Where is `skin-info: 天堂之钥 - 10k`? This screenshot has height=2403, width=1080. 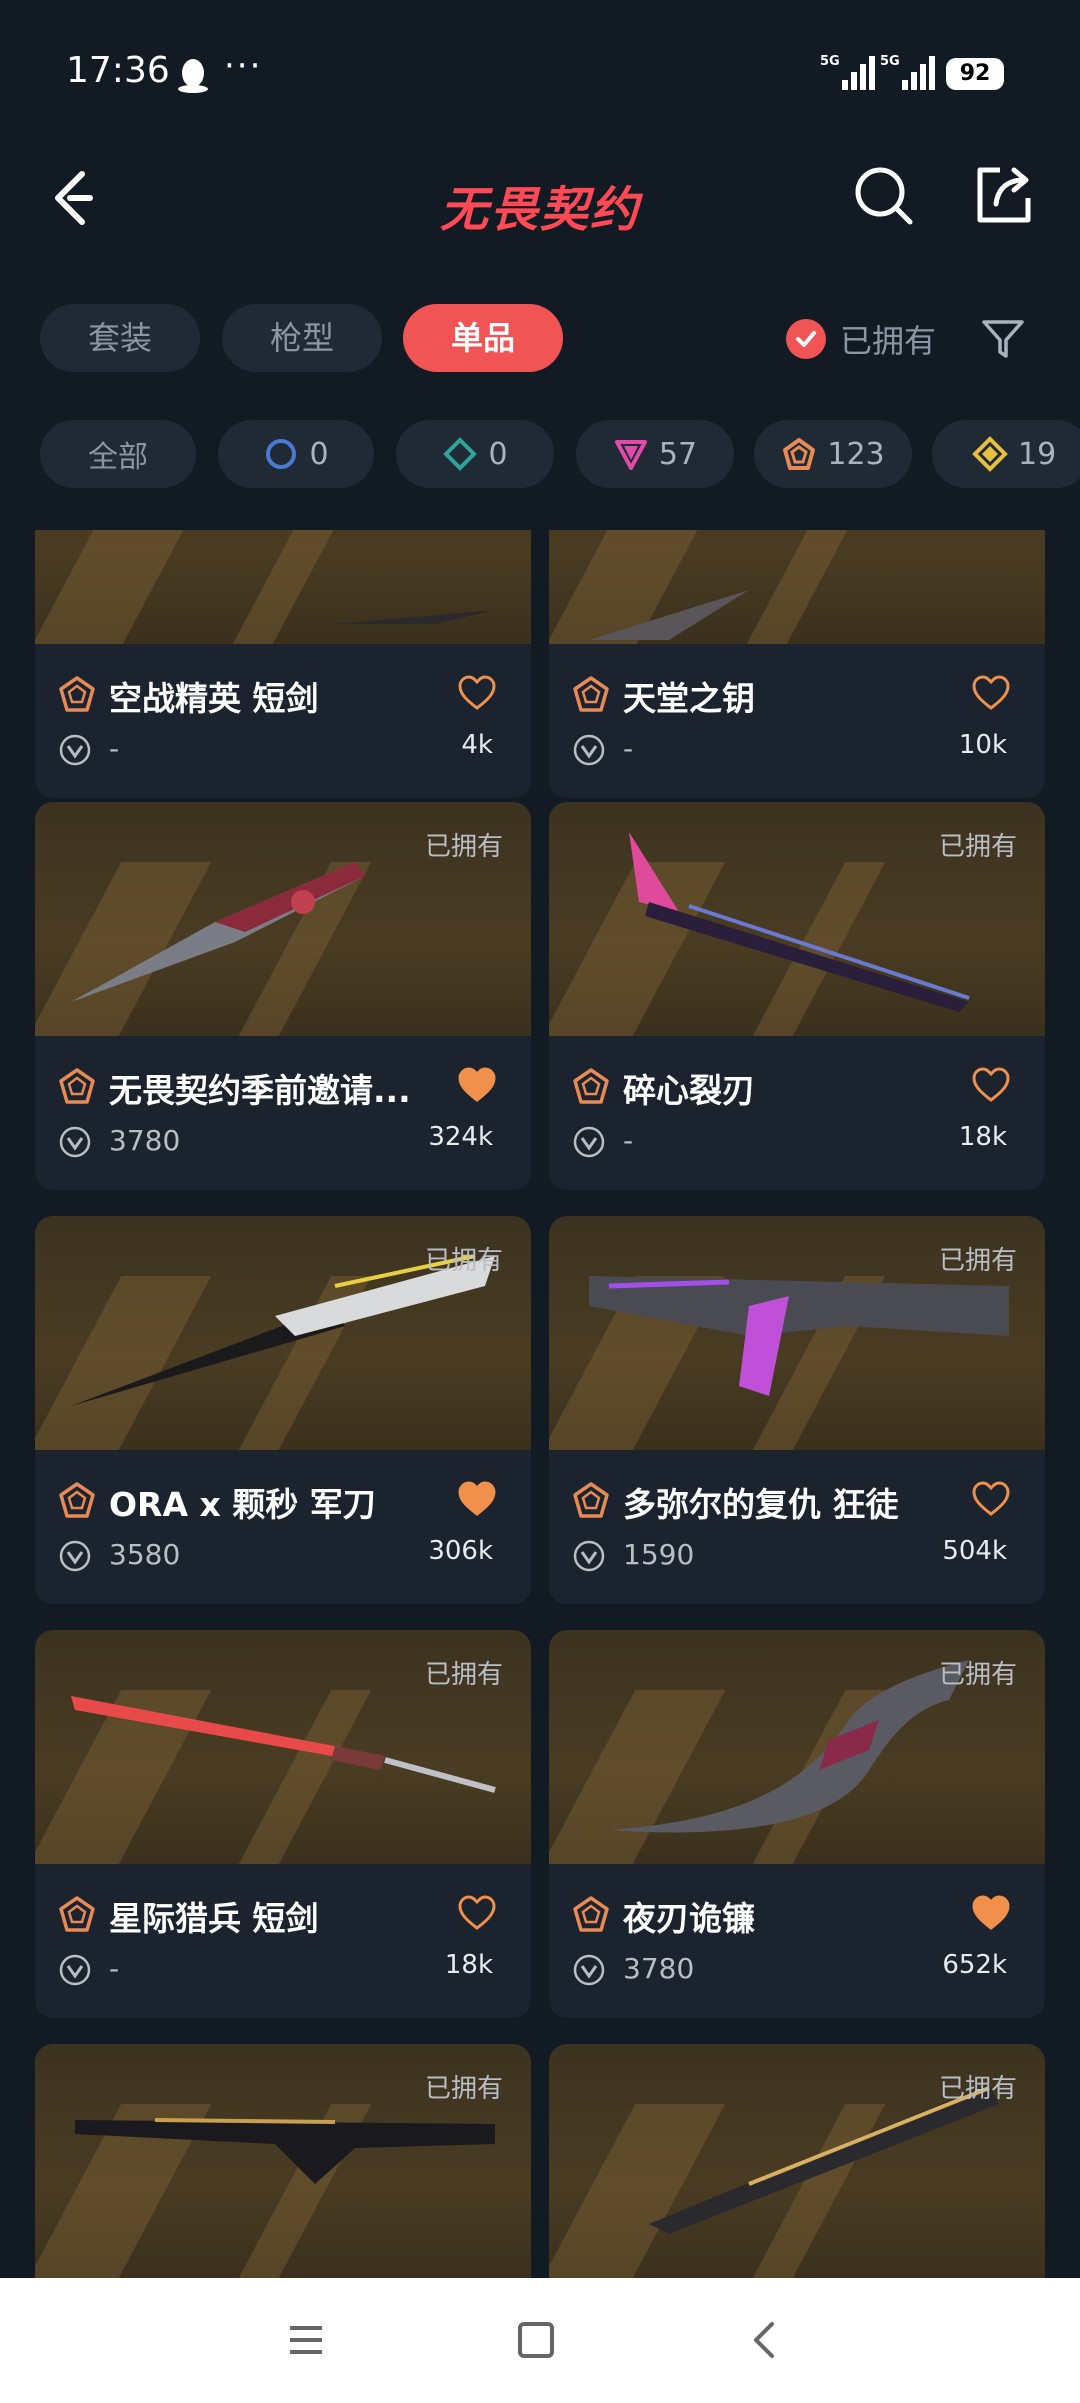 skin-info: 天堂之钥 - 10k is located at coordinates (797, 721).